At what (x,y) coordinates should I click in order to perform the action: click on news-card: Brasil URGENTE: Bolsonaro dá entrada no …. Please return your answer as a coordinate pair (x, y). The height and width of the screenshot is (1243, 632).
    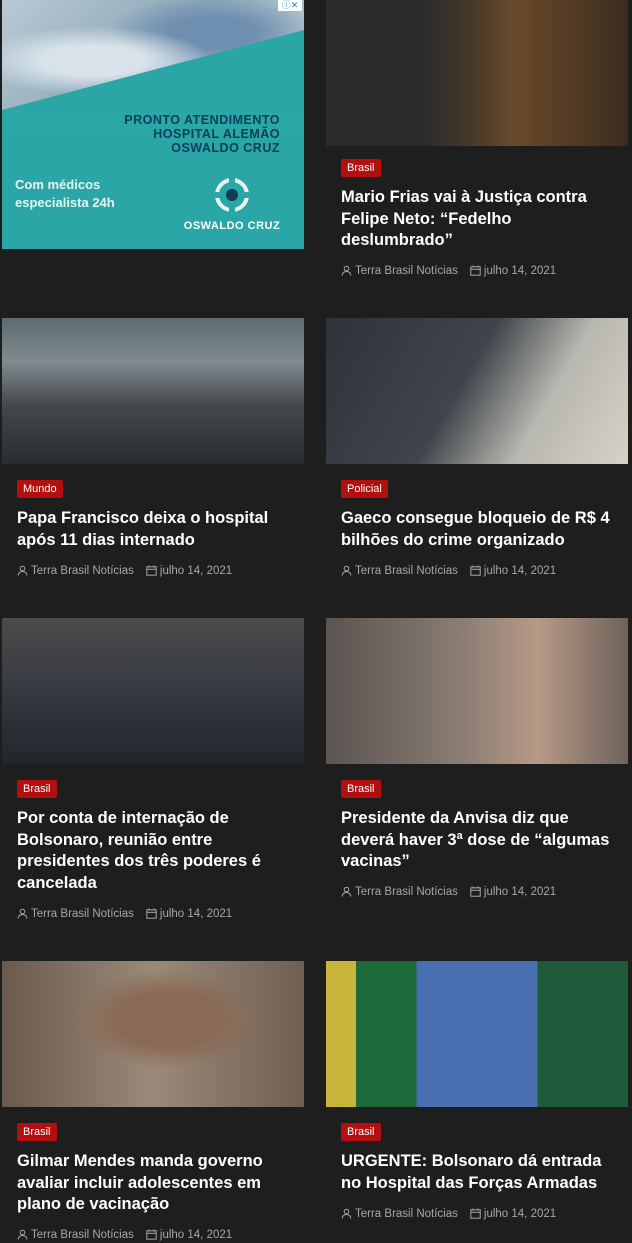
    Looking at the image, I should click on (477, 1102).